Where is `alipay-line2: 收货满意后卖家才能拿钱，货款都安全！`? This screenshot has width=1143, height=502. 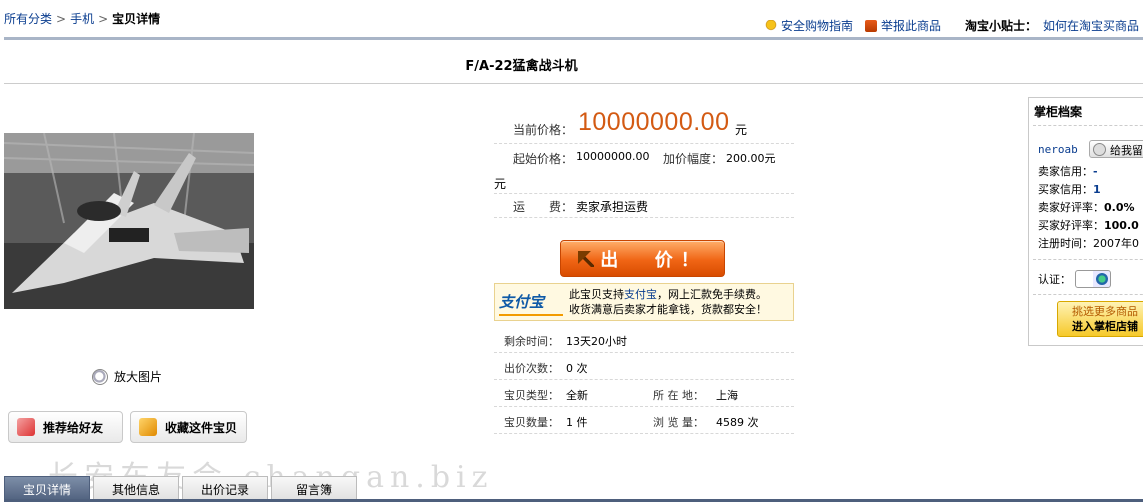
alipay-line2: 收货满意后卖家才能拿钱，货款都安全！ is located at coordinates (668, 309).